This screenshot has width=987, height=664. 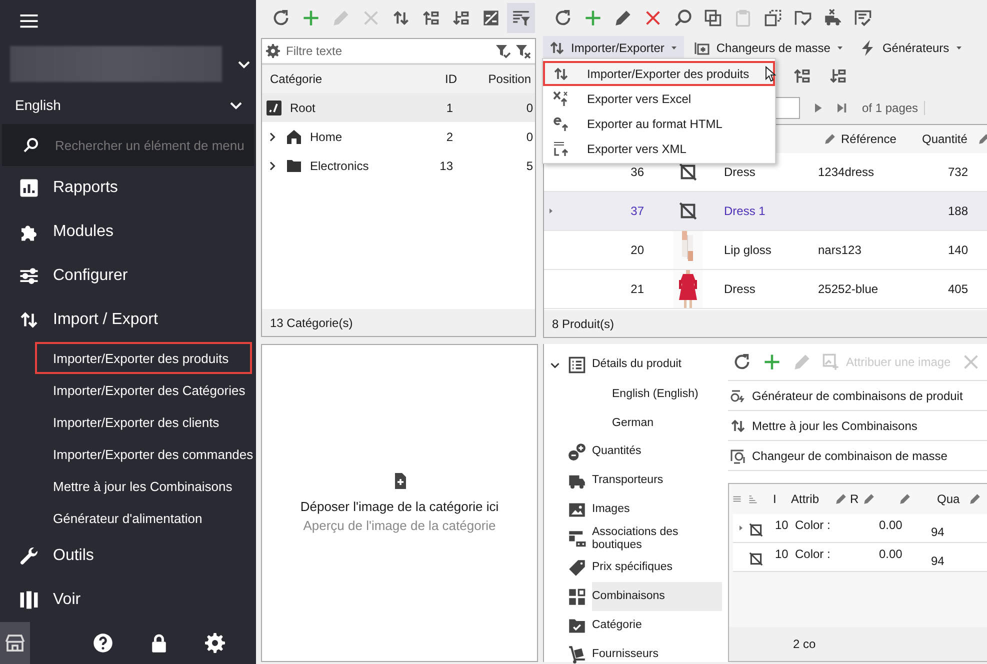 What do you see at coordinates (775, 499) in the screenshot?
I see `column-header: I` at bounding box center [775, 499].